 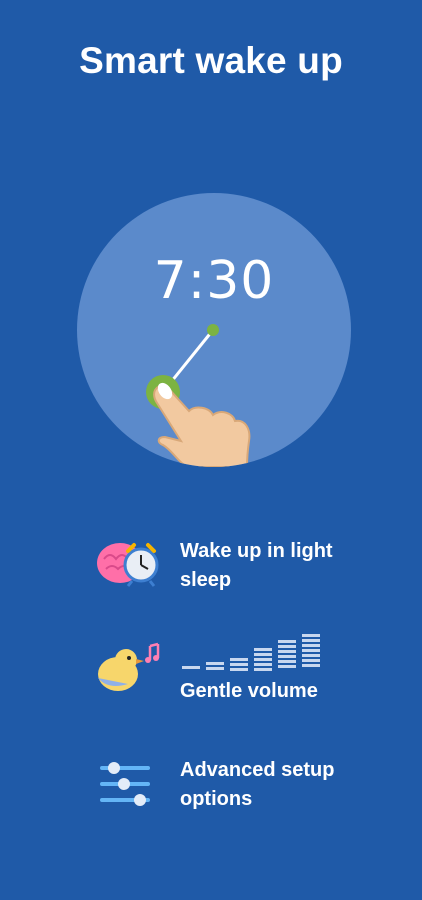 What do you see at coordinates (128, 565) in the screenshot?
I see `brain-alarm-clock-icon` at bounding box center [128, 565].